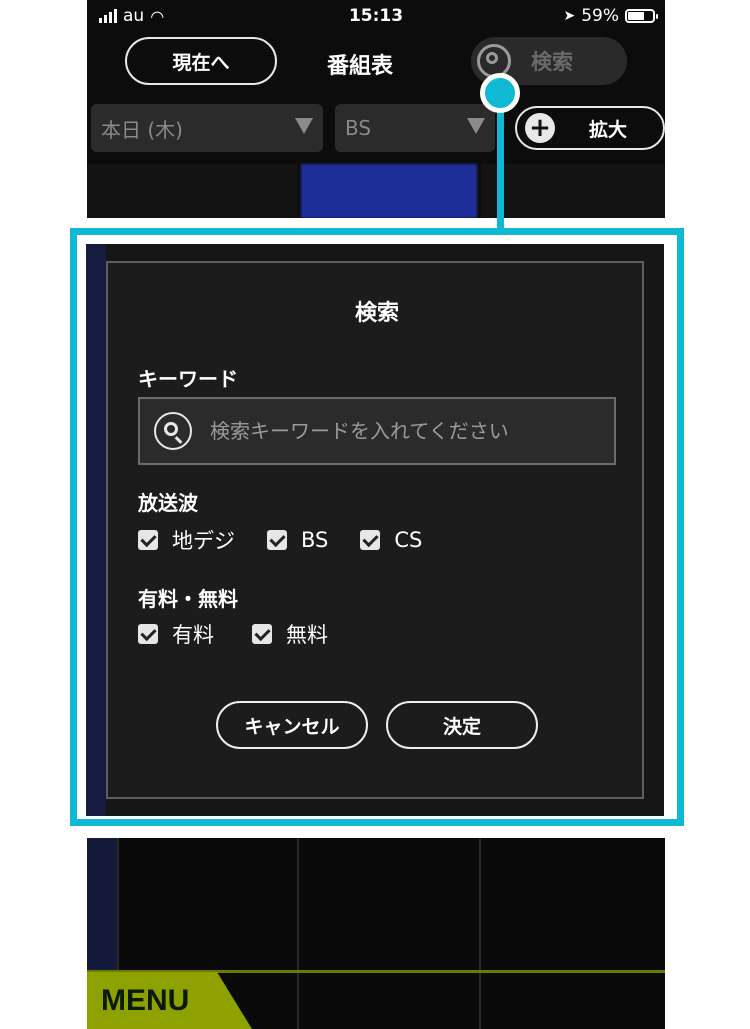 Image resolution: width=750 pixels, height=1029 pixels. Describe the element at coordinates (569, 16) in the screenshot. I see `location-icon: ➤` at that location.